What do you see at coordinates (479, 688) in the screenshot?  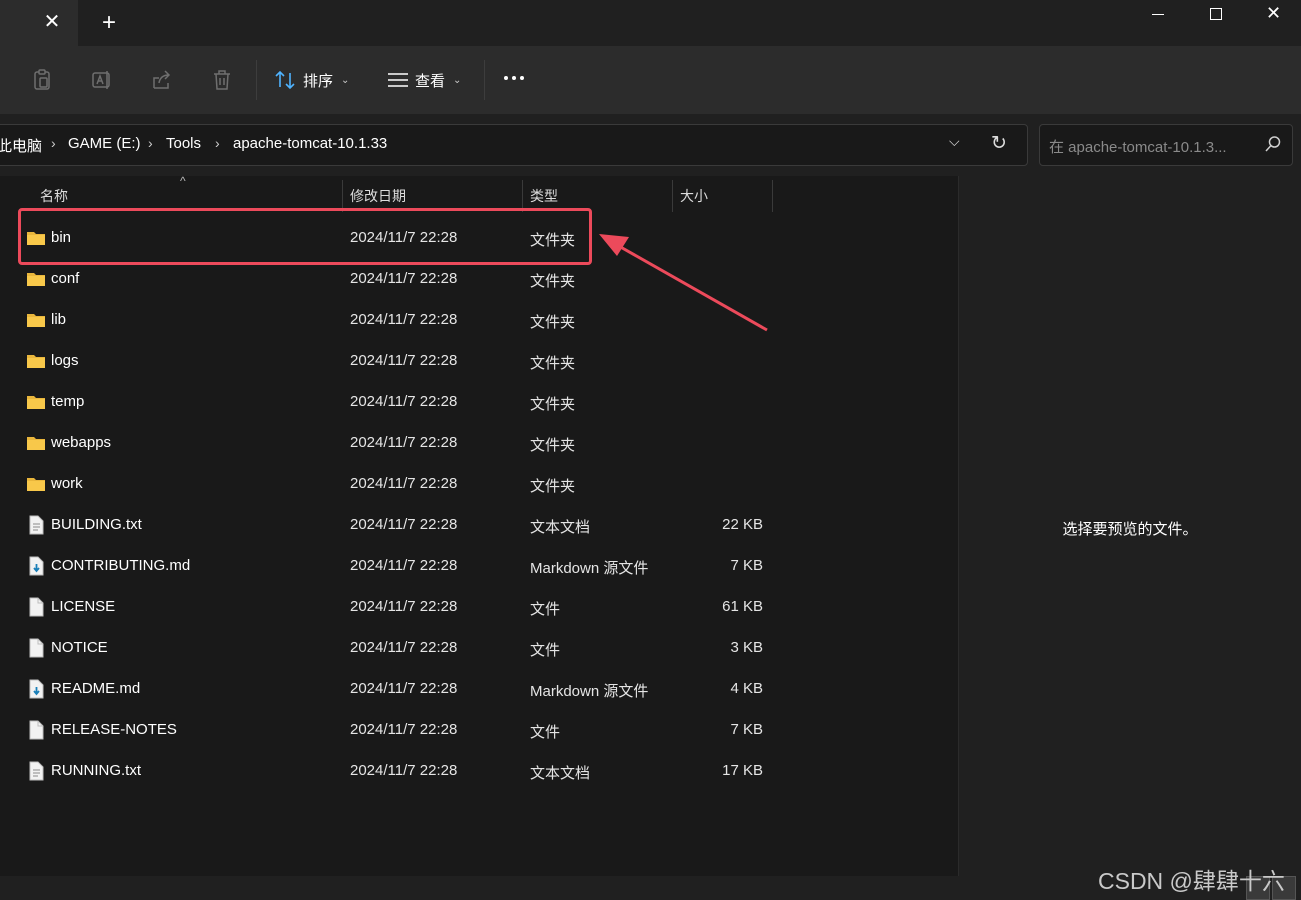 I see `file-row: README.md 2024/11/7 22:28 Markdown 源文件 4 KB` at bounding box center [479, 688].